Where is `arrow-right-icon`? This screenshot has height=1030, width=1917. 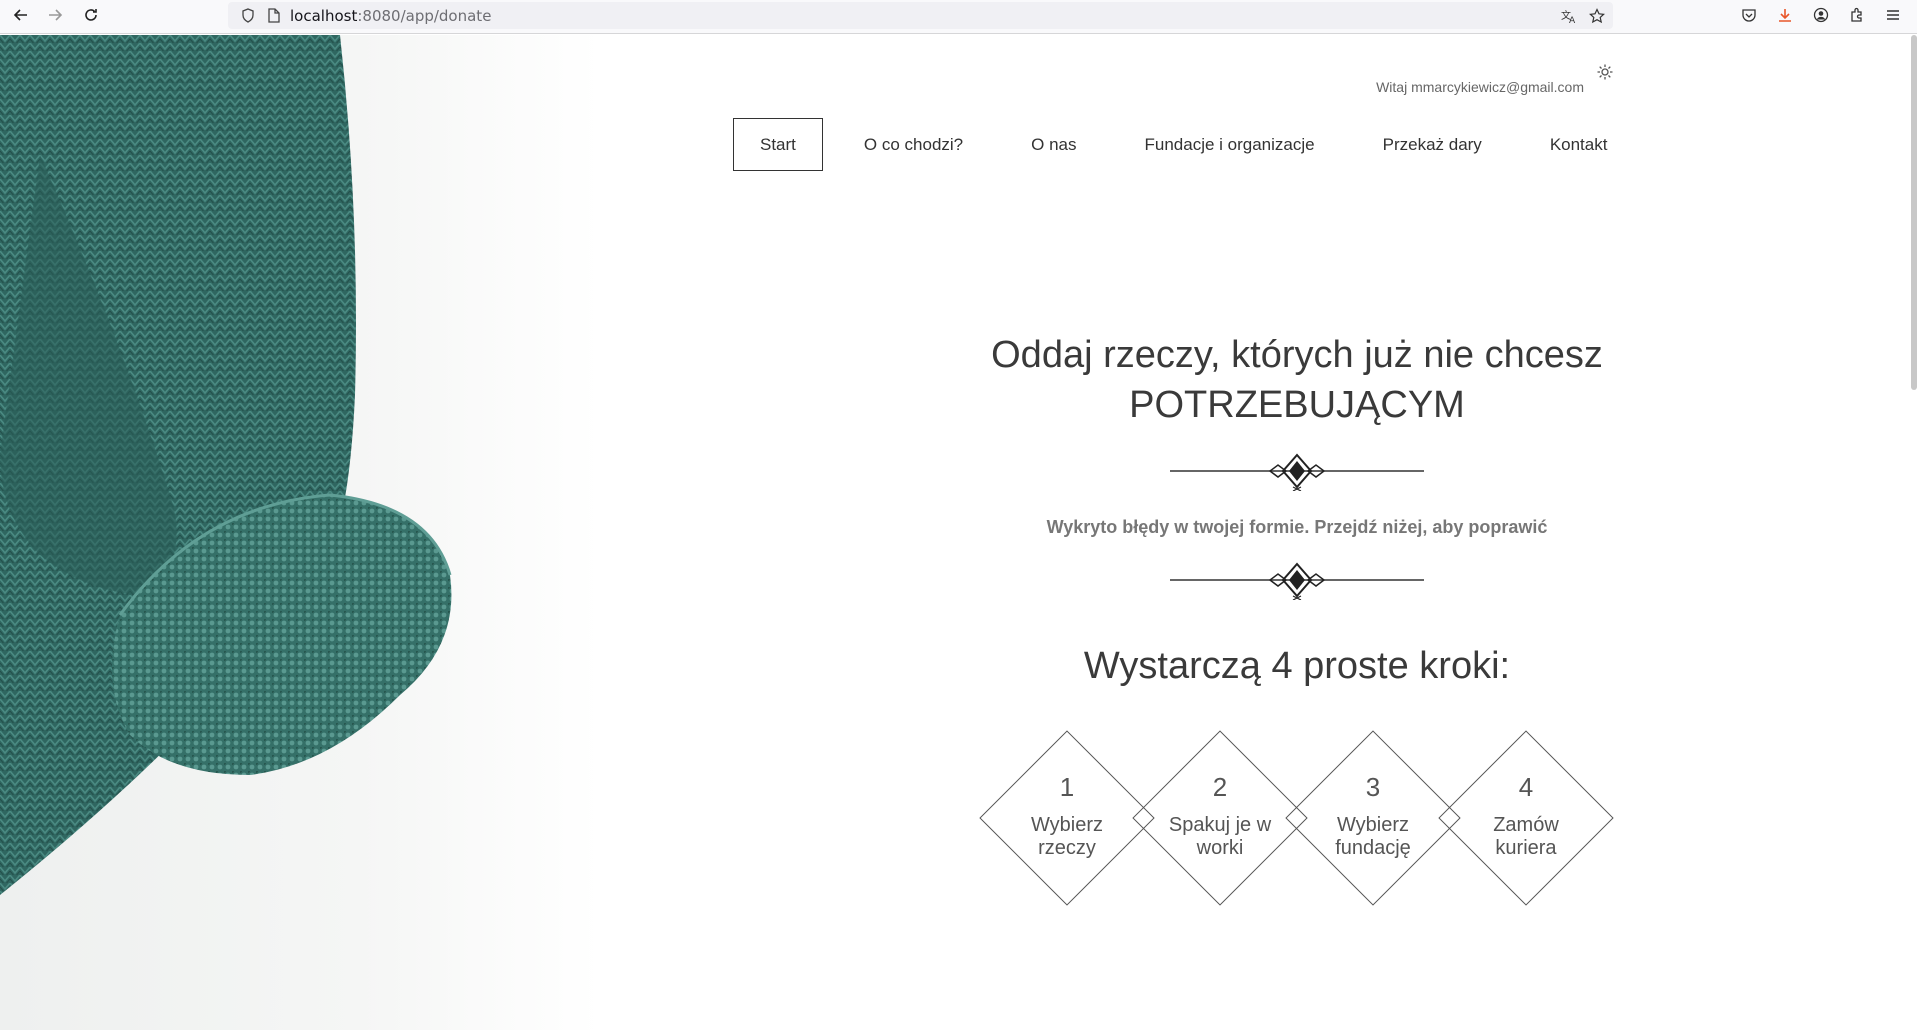
arrow-right-icon is located at coordinates (56, 15).